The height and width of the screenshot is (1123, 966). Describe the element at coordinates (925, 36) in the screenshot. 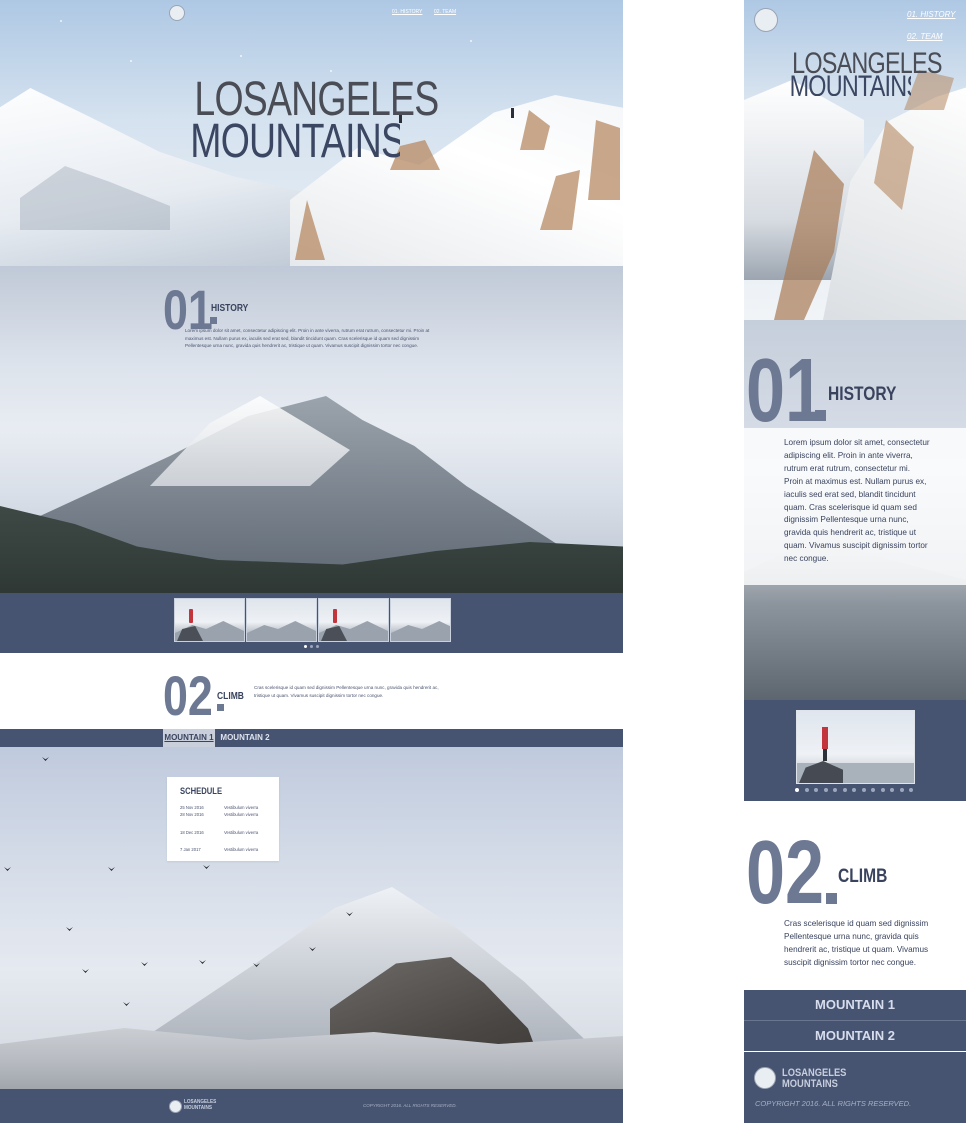

I see `mobile-nav-team-link: 02. TEAM` at that location.